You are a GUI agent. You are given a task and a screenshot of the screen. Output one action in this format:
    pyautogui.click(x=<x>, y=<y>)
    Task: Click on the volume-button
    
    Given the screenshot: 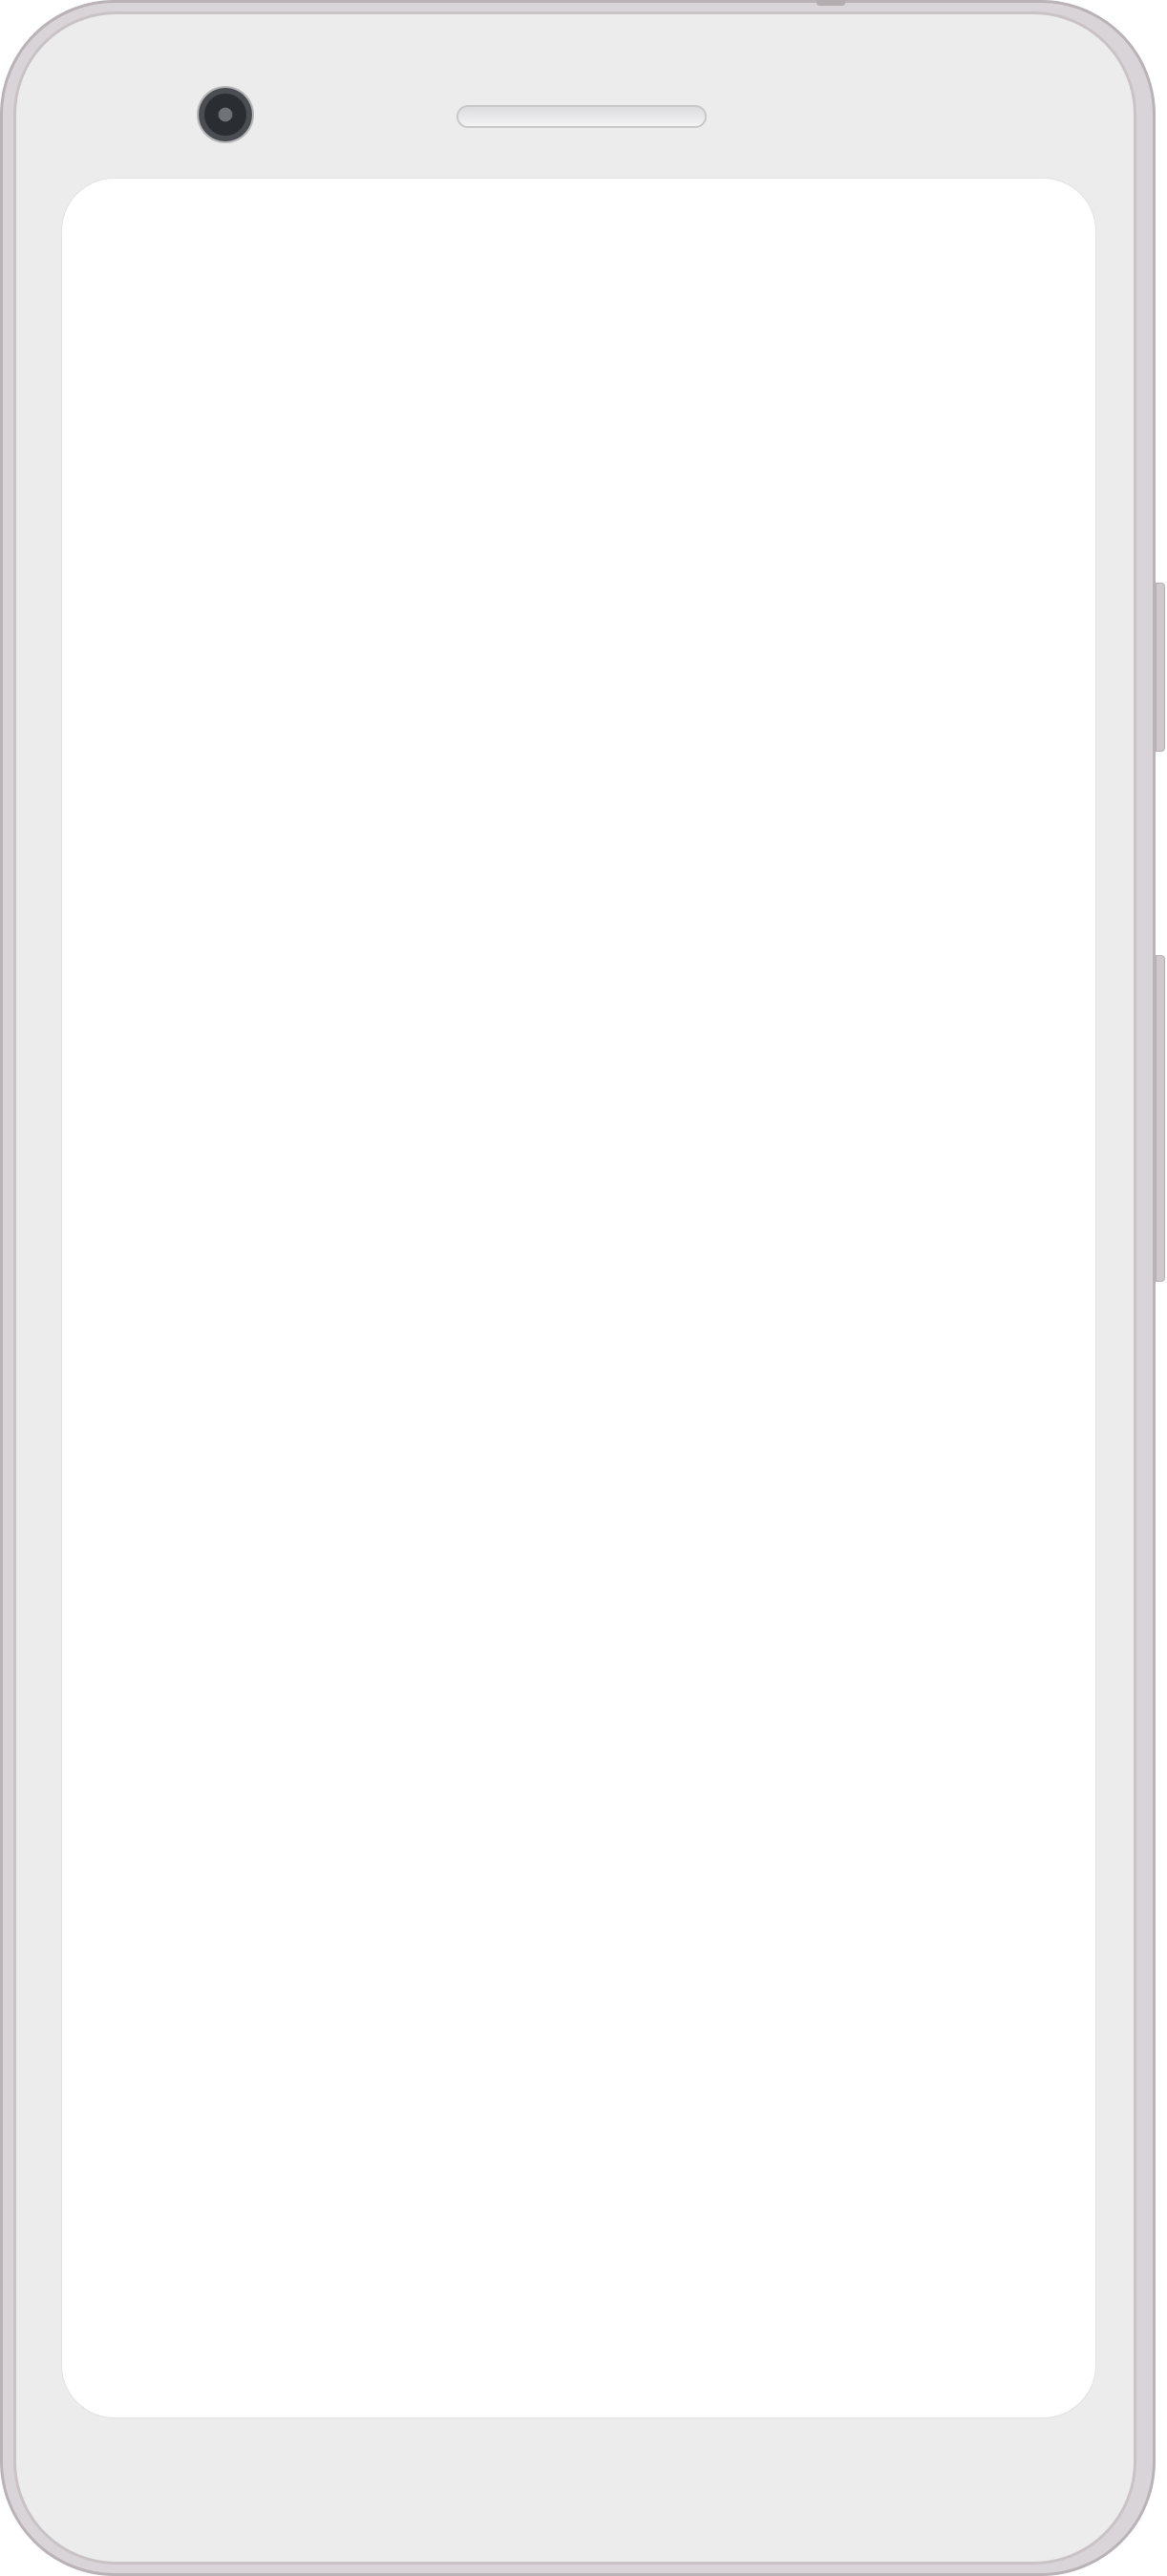 What is the action you would take?
    pyautogui.click(x=1160, y=667)
    